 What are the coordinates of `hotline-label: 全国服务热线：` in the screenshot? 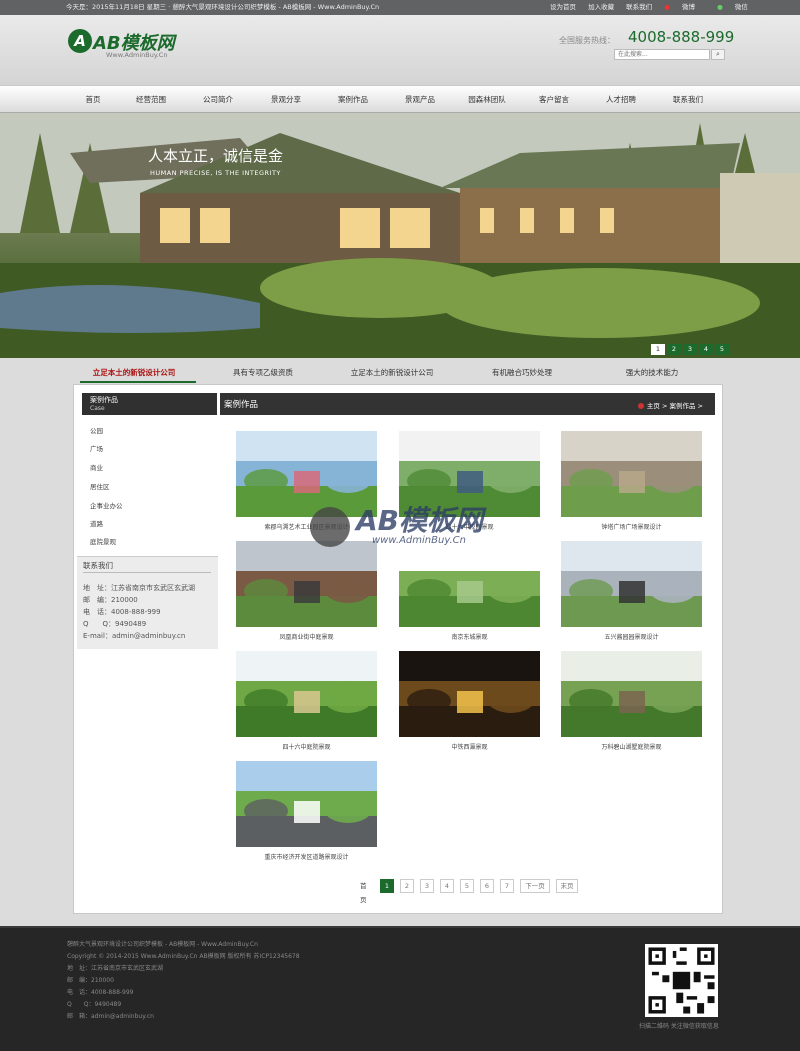 It's located at (587, 40).